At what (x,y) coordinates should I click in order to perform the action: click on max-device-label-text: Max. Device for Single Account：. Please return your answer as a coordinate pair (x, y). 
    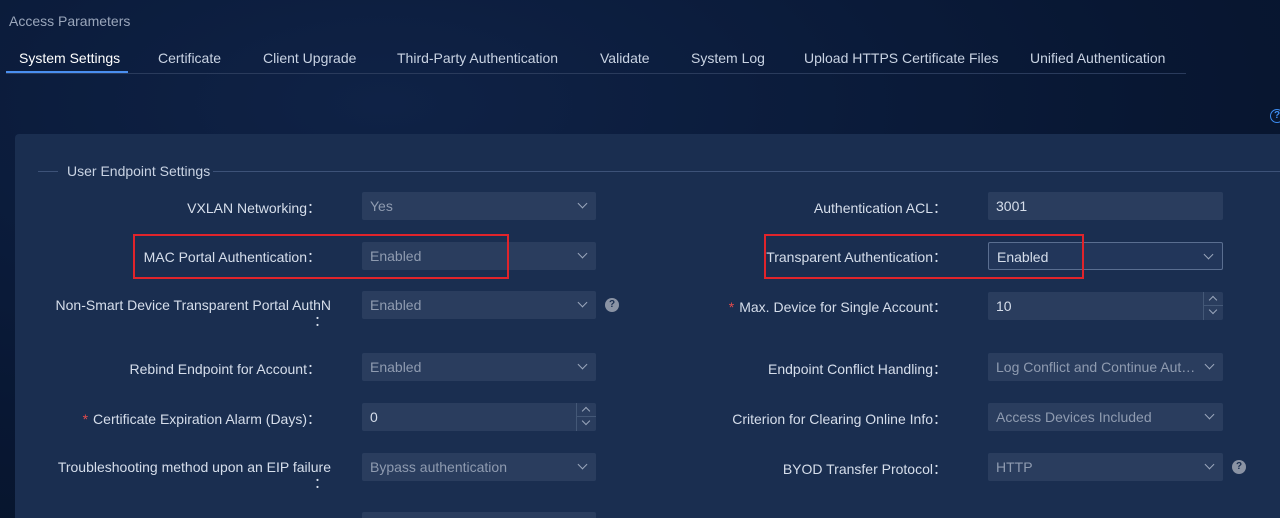
    Looking at the image, I should click on (843, 307).